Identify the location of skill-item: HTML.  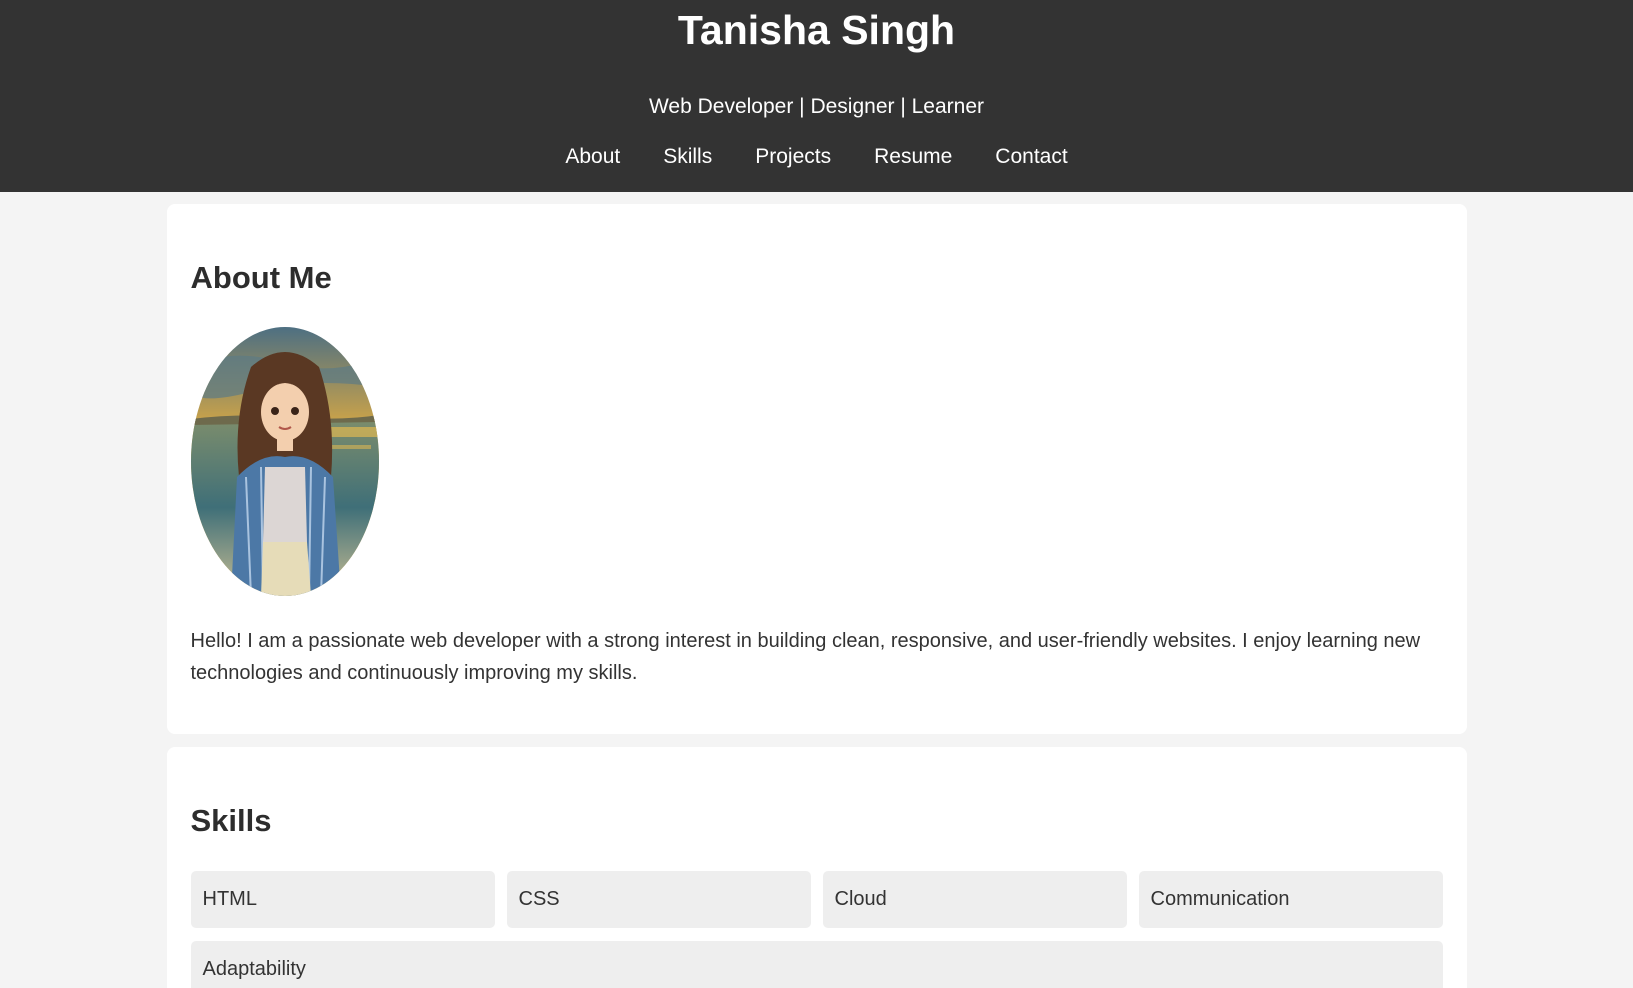
(342, 899).